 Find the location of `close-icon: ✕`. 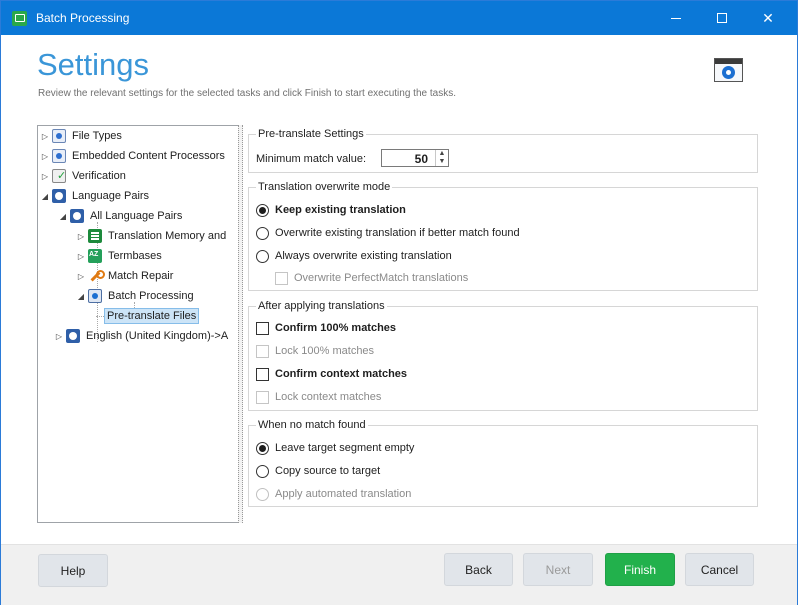

close-icon: ✕ is located at coordinates (768, 17).